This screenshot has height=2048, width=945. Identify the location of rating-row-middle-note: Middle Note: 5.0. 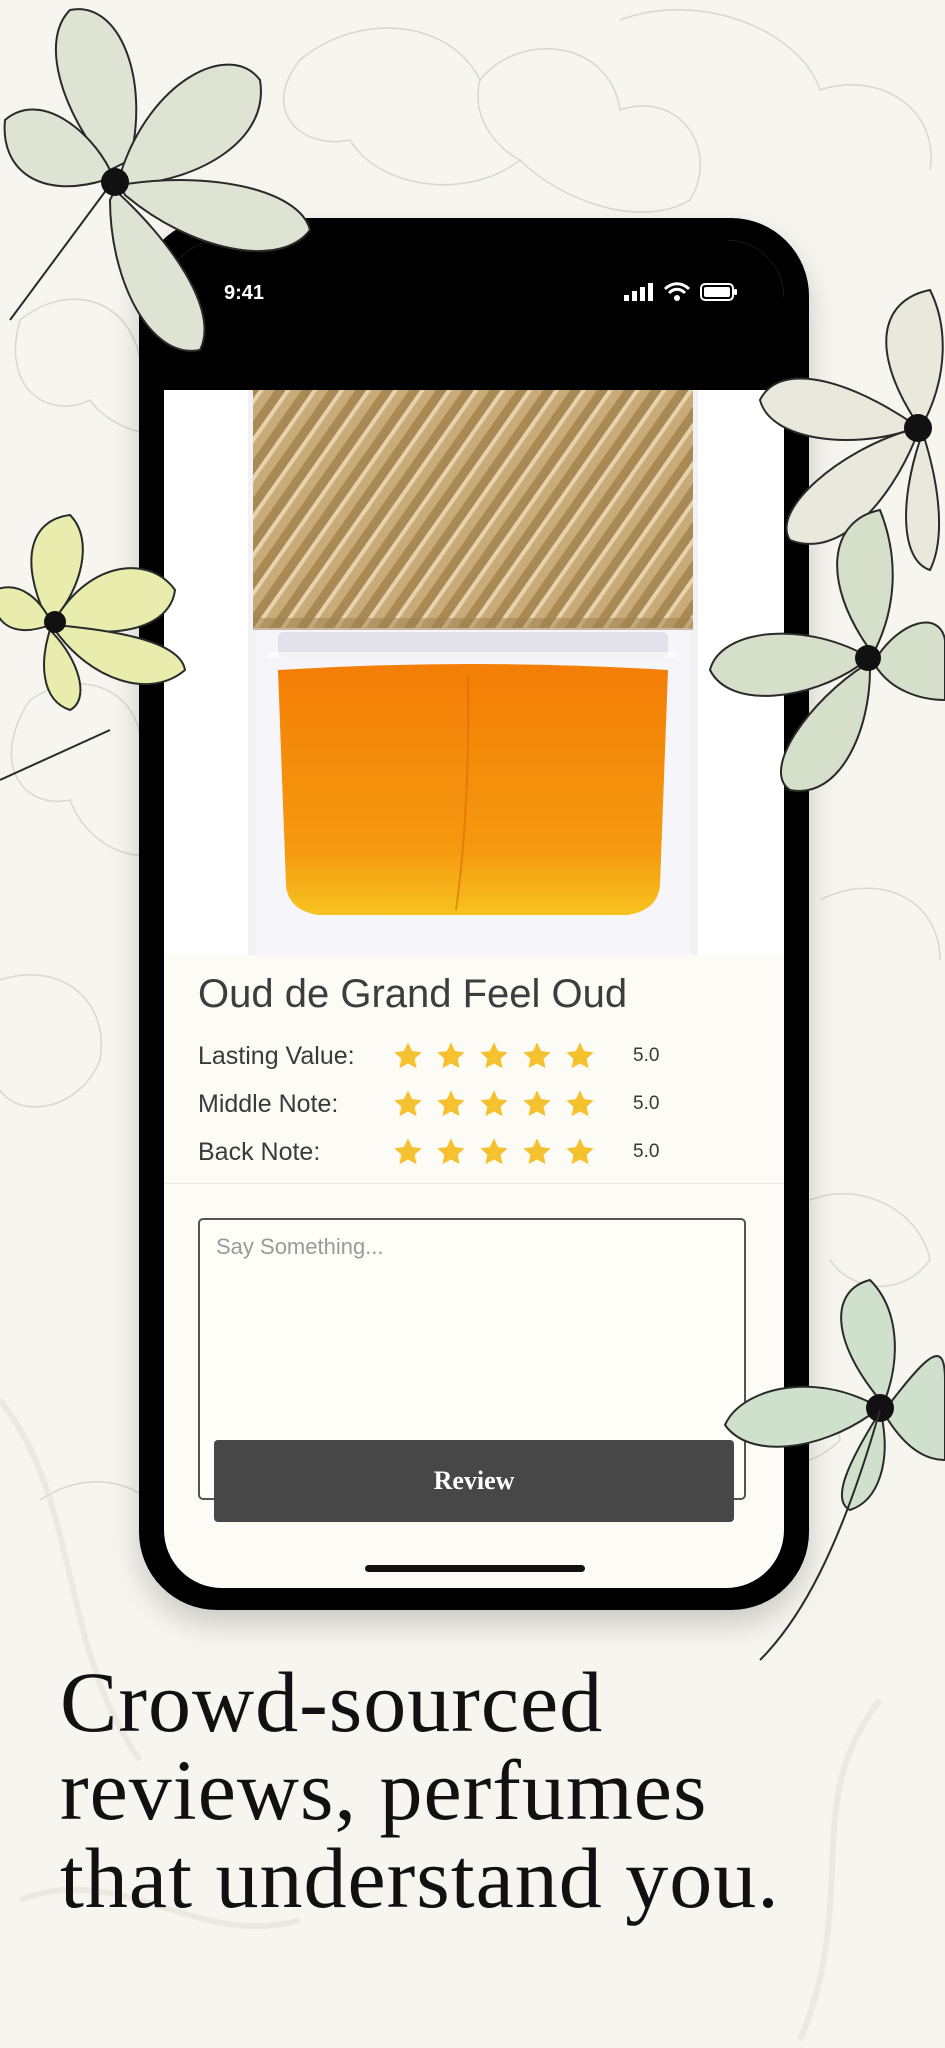
(458, 1106).